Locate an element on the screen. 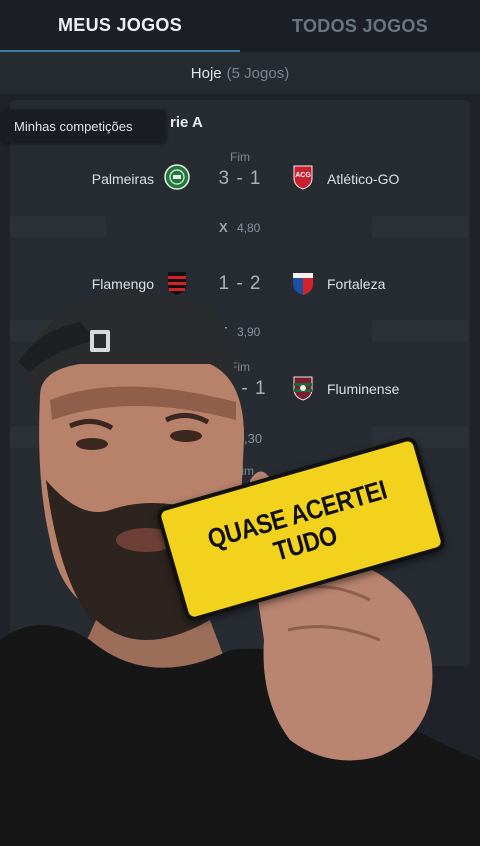 This screenshot has width=480, height=846. odds-row: X 4,80 is located at coordinates (240, 229).